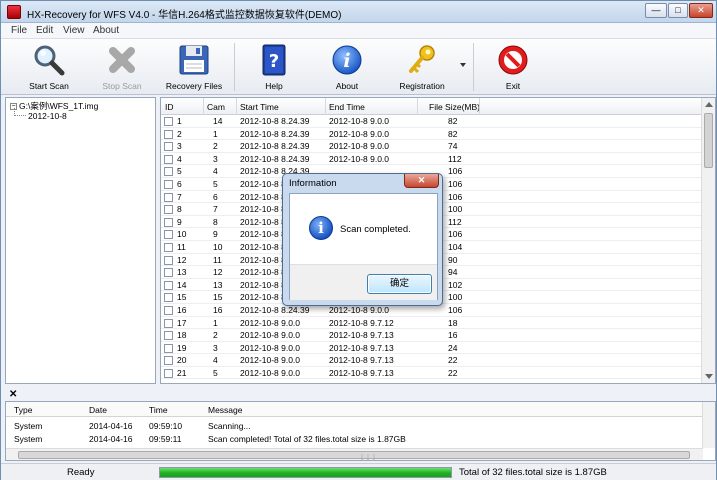 This screenshot has height=480, width=717. I want to click on col-cam-header: Cam, so click(216, 107).